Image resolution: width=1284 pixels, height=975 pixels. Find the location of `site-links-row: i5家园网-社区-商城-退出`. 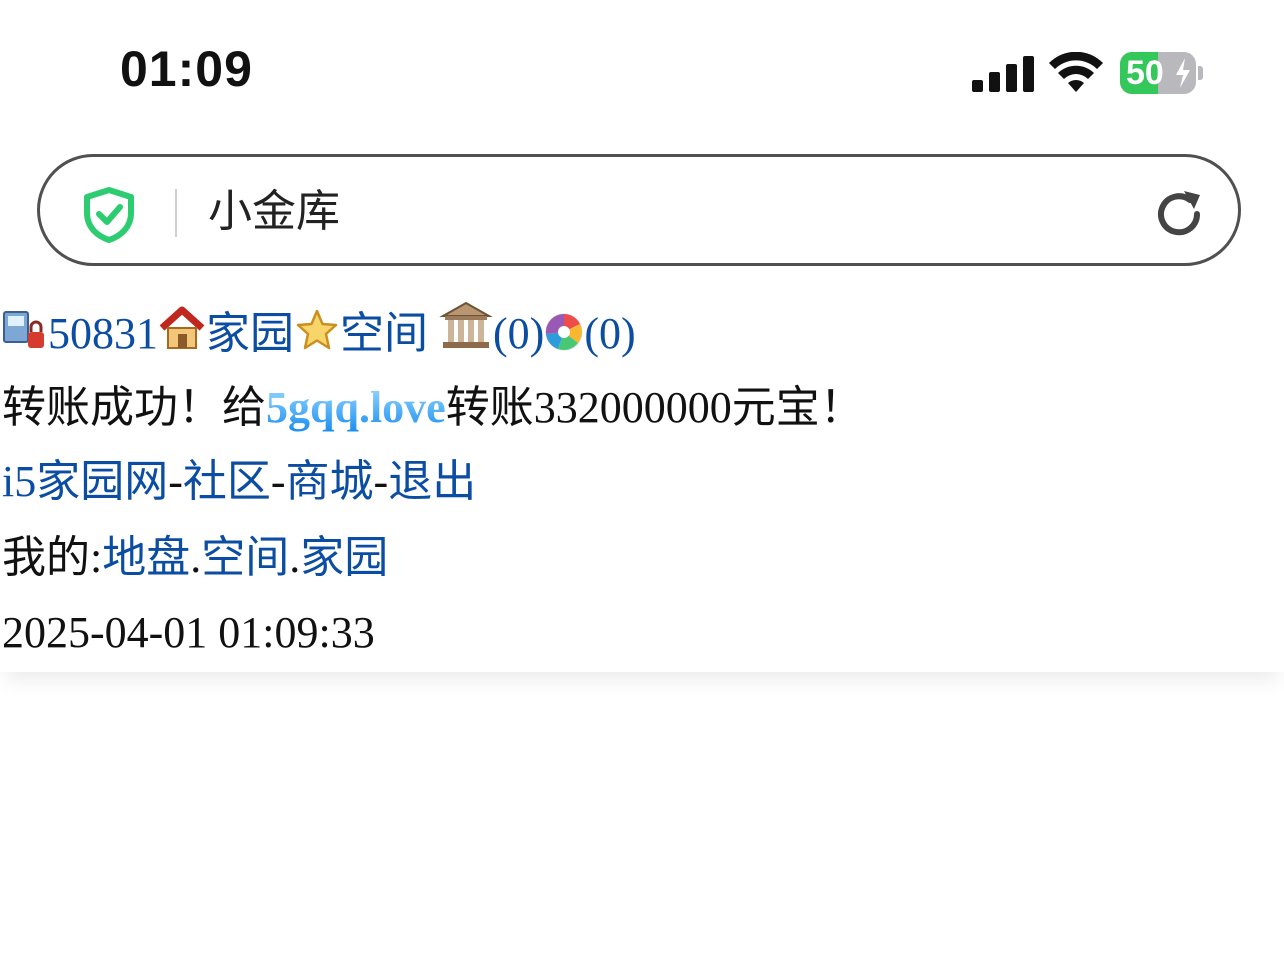

site-links-row: i5家园网-社区-商城-退出 is located at coordinates (239, 482).